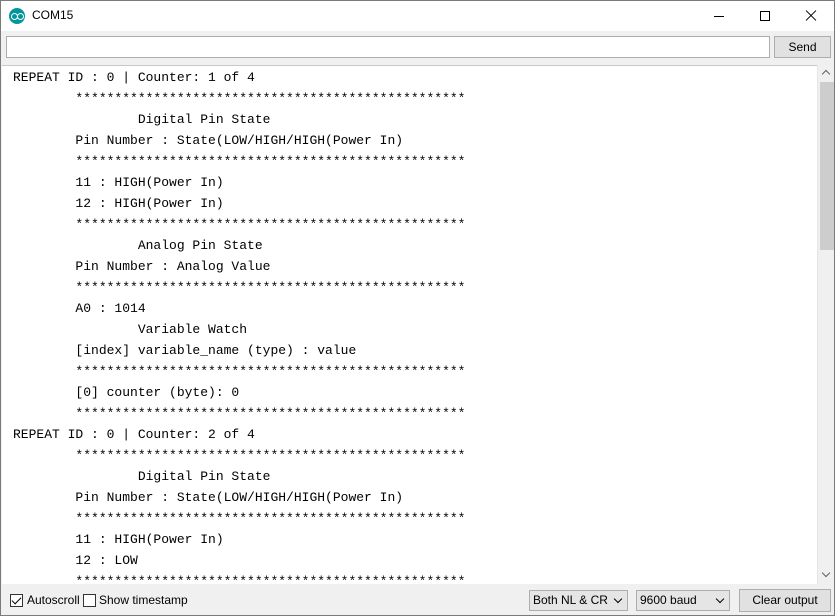 The image size is (835, 616). What do you see at coordinates (17, 16) in the screenshot?
I see `arduino-icon` at bounding box center [17, 16].